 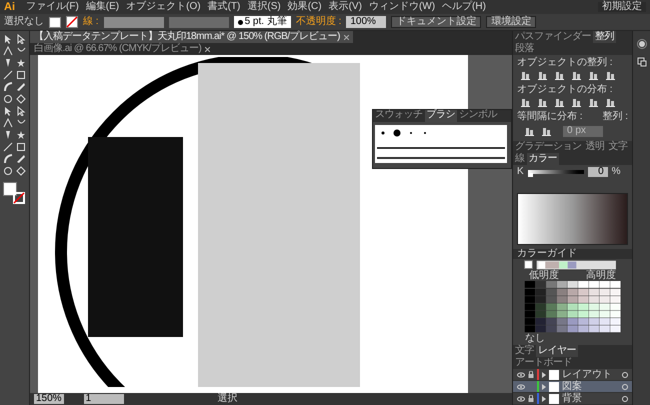 I want to click on fill-swatch, so click(x=55, y=22).